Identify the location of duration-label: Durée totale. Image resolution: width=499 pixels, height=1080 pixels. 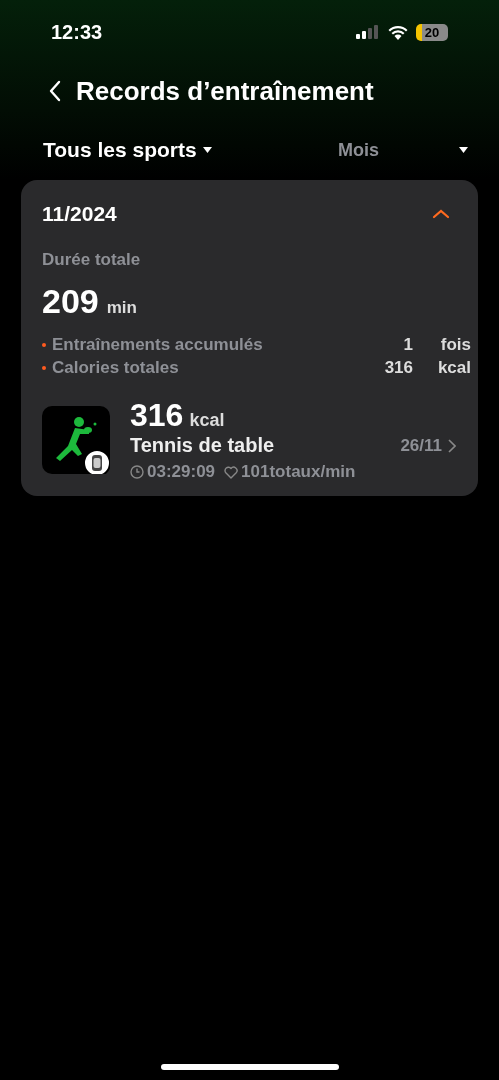
(92, 260).